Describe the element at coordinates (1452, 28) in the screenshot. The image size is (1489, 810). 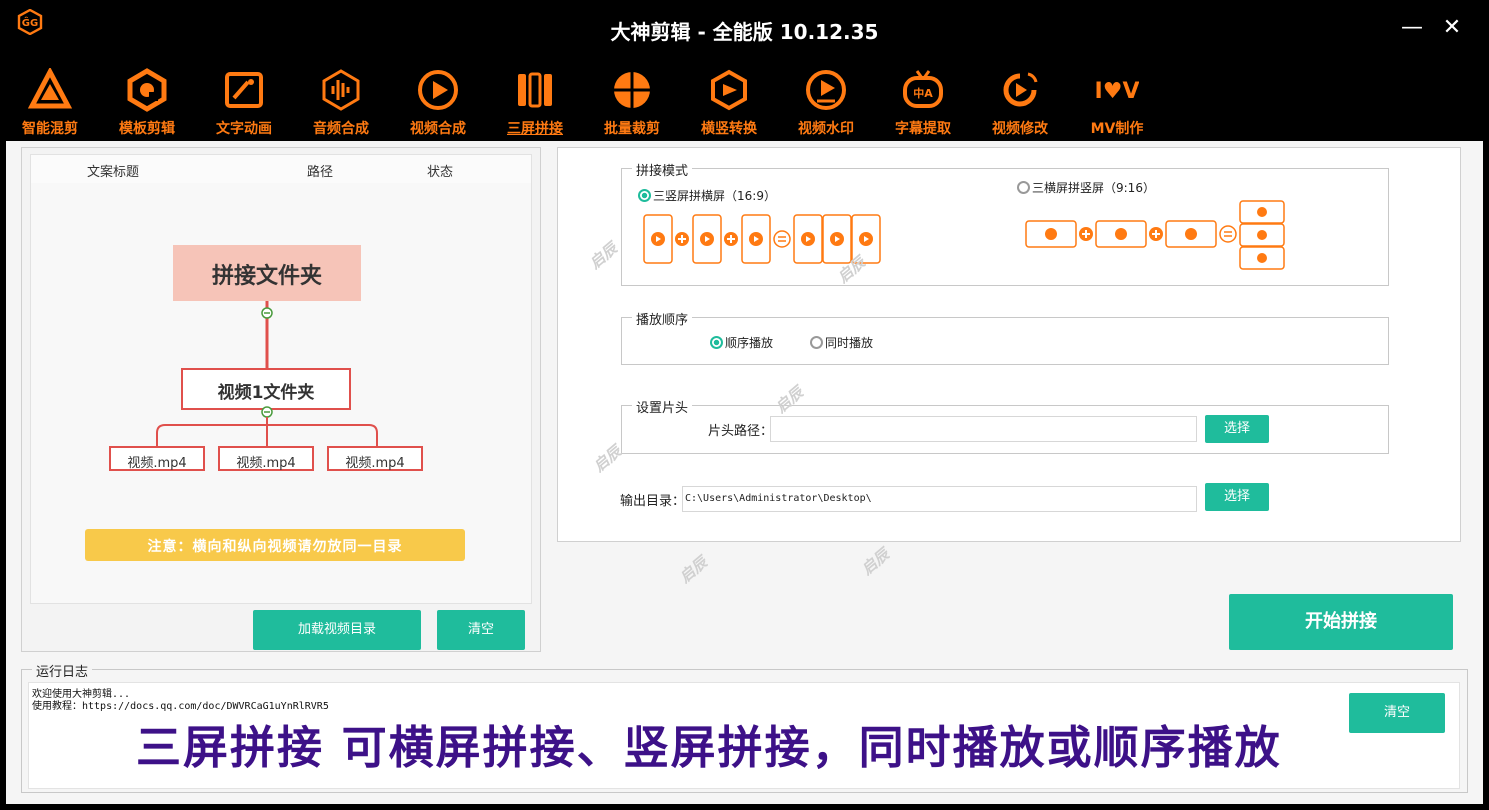
I see `close-button: ✕` at that location.